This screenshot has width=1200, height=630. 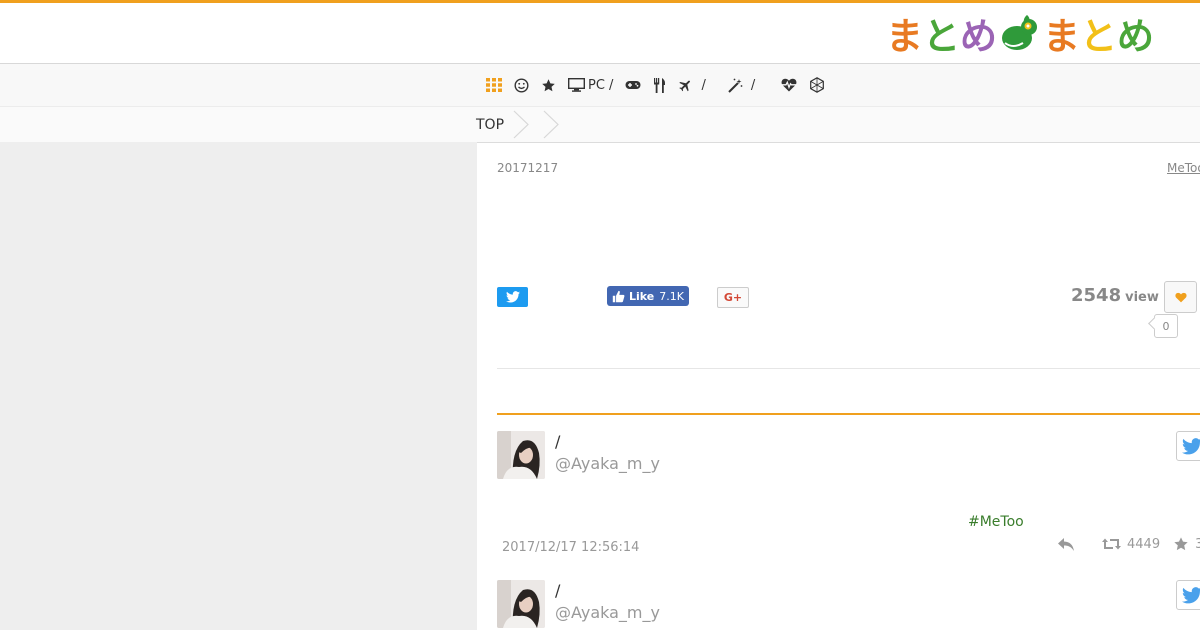 I want to click on smiley-icon, so click(x=521, y=85).